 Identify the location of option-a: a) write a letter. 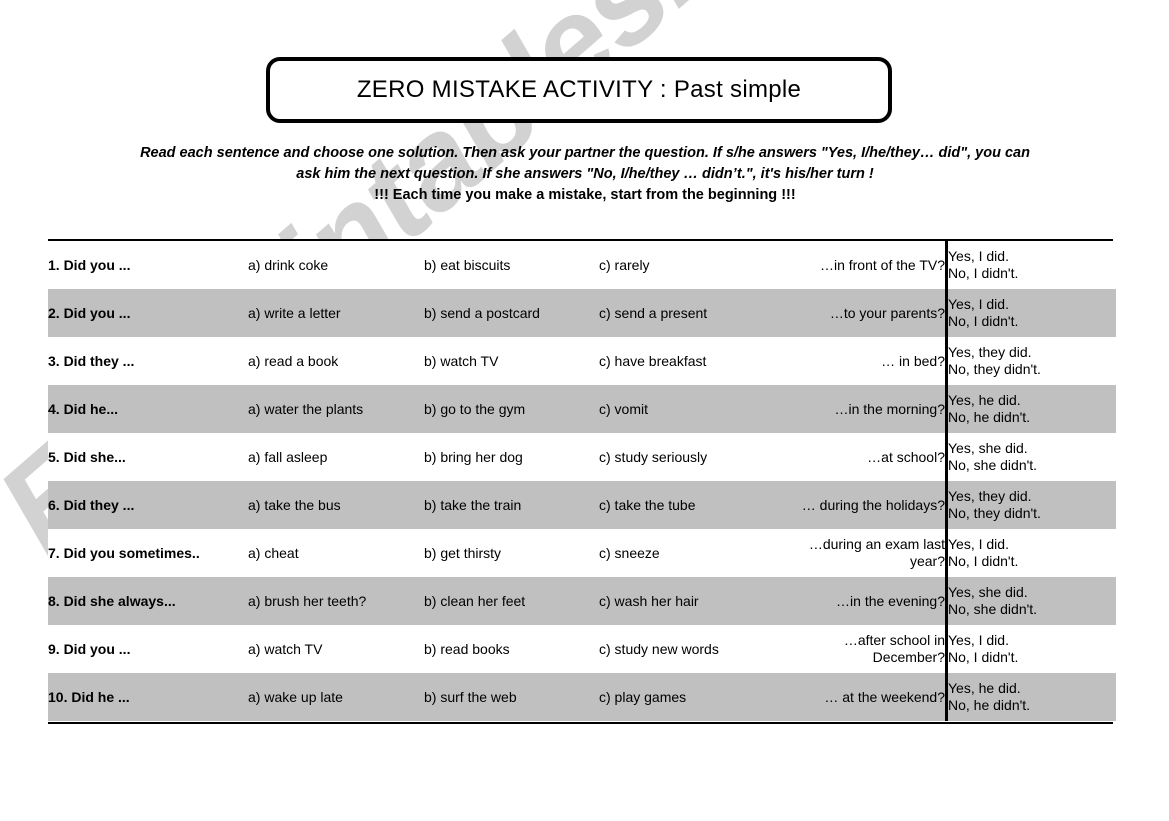
(336, 313).